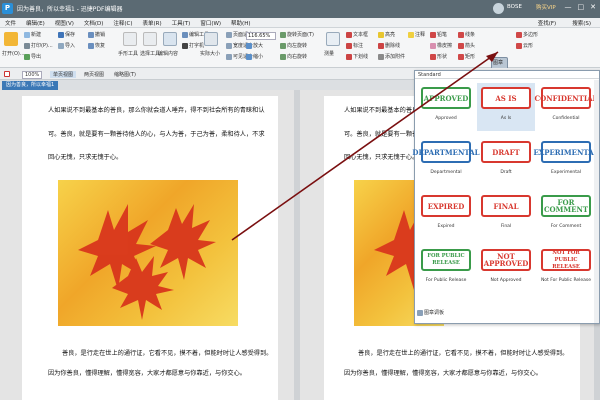 The height and width of the screenshot is (400, 600). I want to click on menu-item-3: 文档(D), so click(94, 23).